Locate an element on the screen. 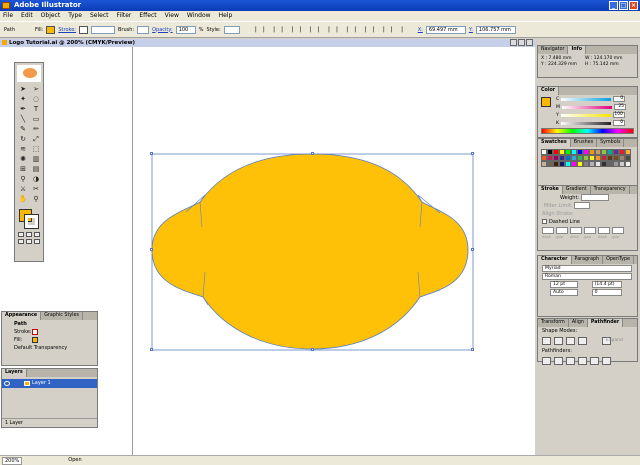 This screenshot has height=465, width=640. tracking-field: 0 is located at coordinates (606, 292).